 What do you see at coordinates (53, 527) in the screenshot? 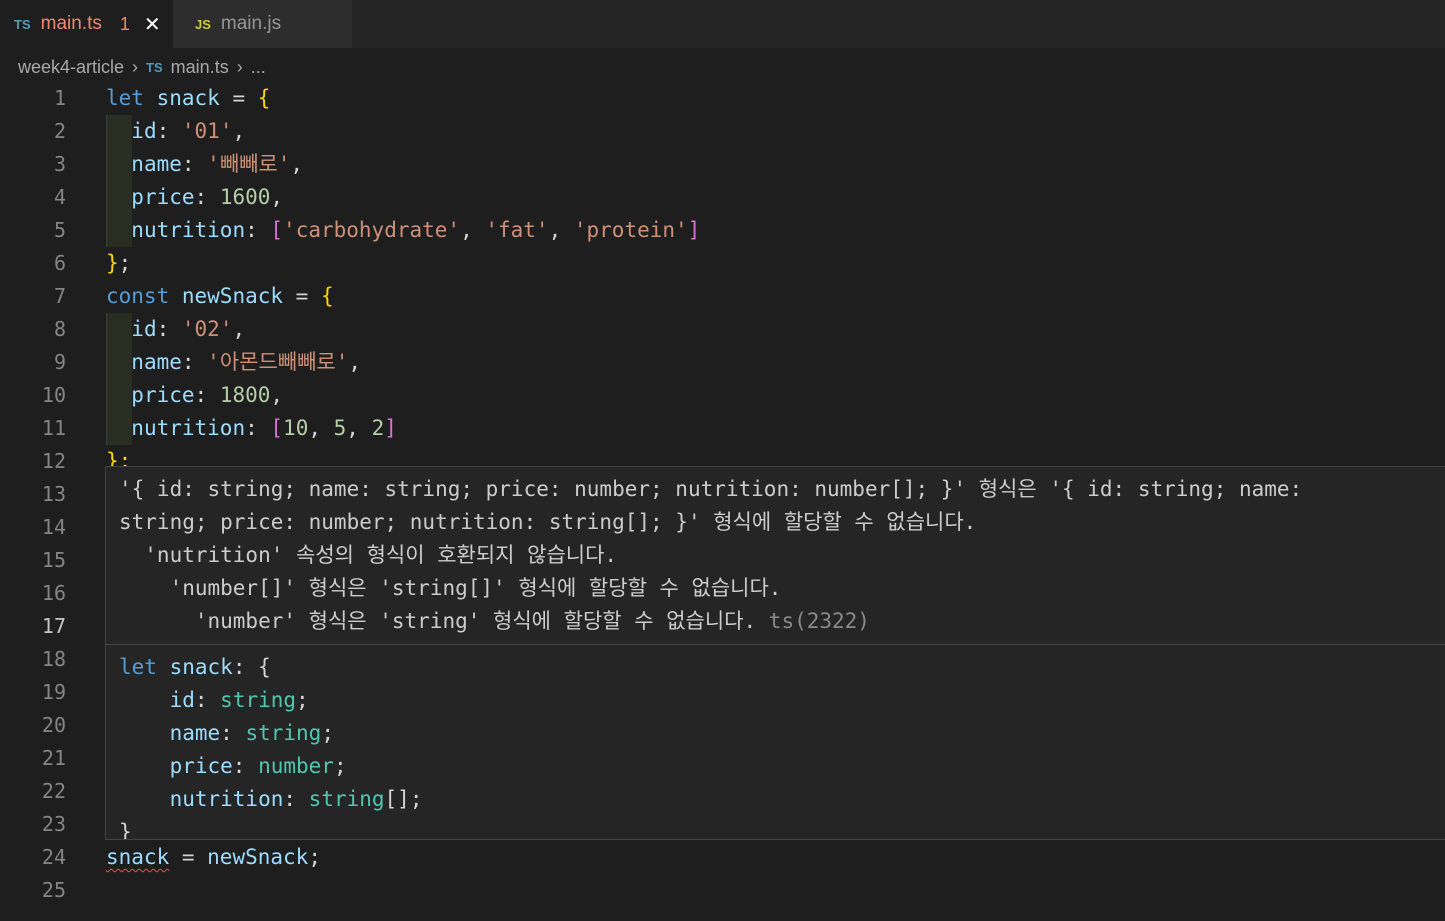
I see `line-number: 14` at bounding box center [53, 527].